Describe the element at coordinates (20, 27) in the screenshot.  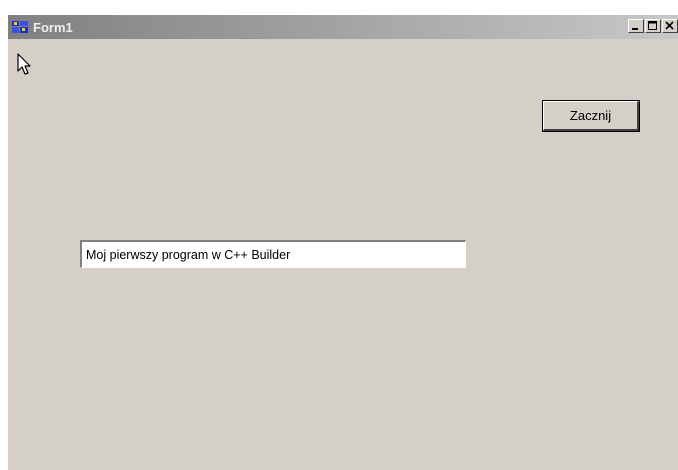
I see `app-icon` at that location.